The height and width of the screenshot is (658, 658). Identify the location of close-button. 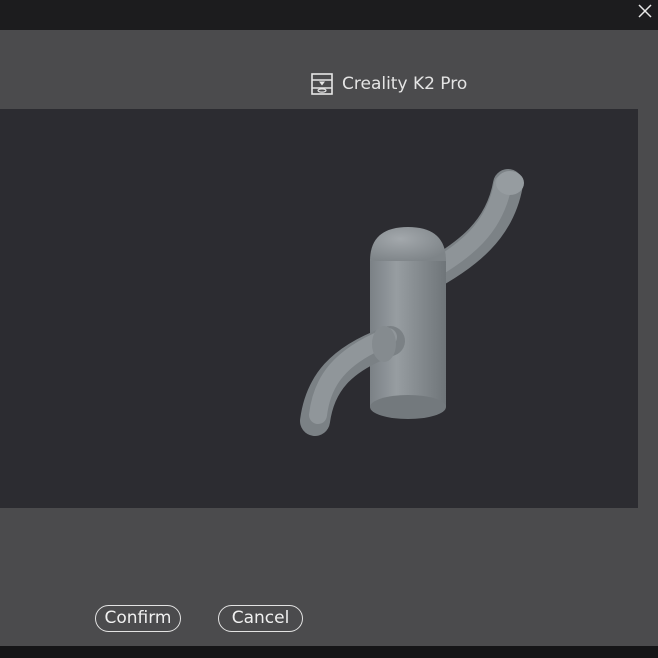
(645, 11).